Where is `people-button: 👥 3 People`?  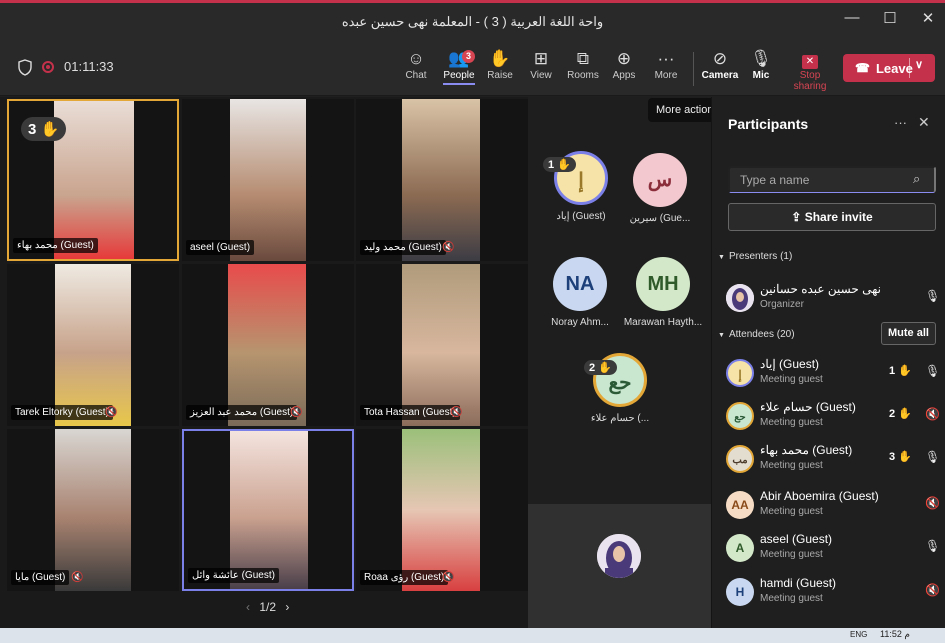
people-button: 👥 3 People is located at coordinates (459, 69).